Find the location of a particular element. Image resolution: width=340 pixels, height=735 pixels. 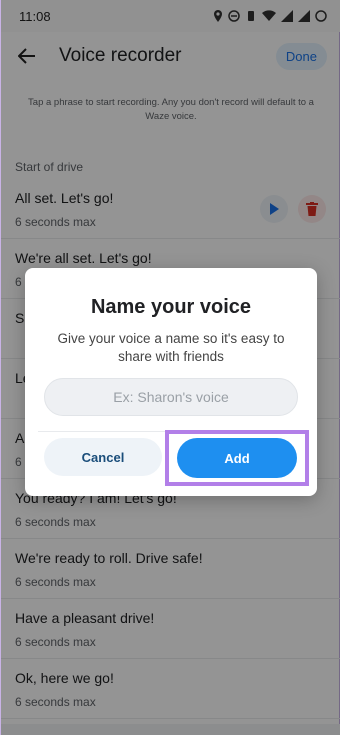

dialog-title: Name your voice is located at coordinates (171, 307).